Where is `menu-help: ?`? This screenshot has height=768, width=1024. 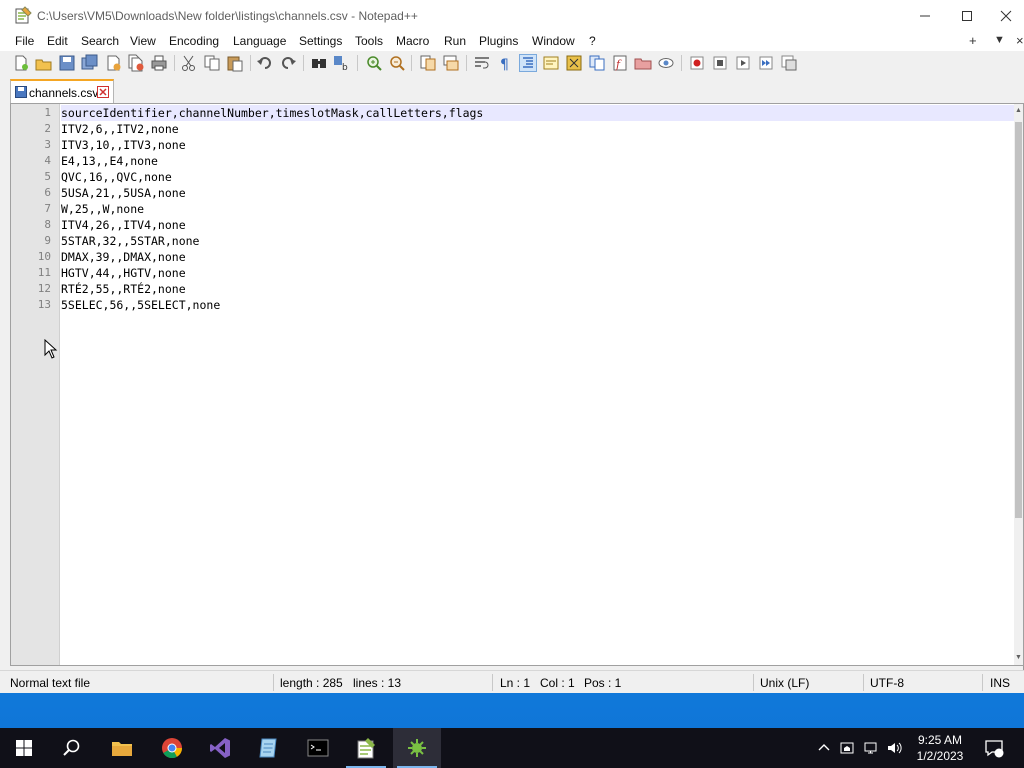 menu-help: ? is located at coordinates (592, 41).